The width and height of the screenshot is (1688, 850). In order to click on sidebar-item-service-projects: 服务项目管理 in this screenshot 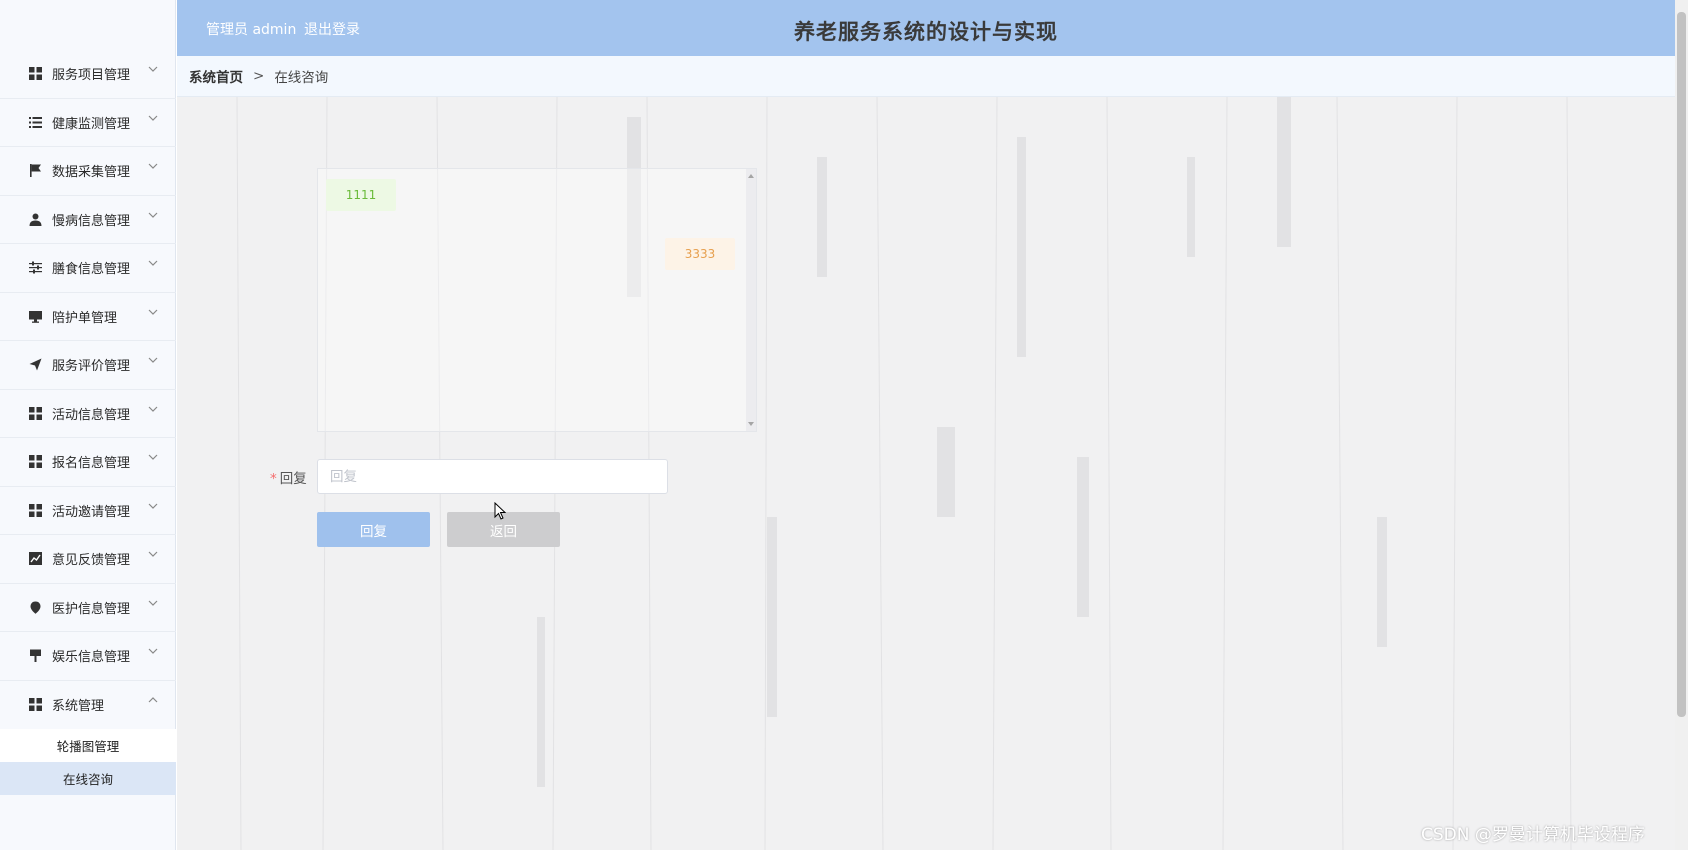, I will do `click(88, 74)`.